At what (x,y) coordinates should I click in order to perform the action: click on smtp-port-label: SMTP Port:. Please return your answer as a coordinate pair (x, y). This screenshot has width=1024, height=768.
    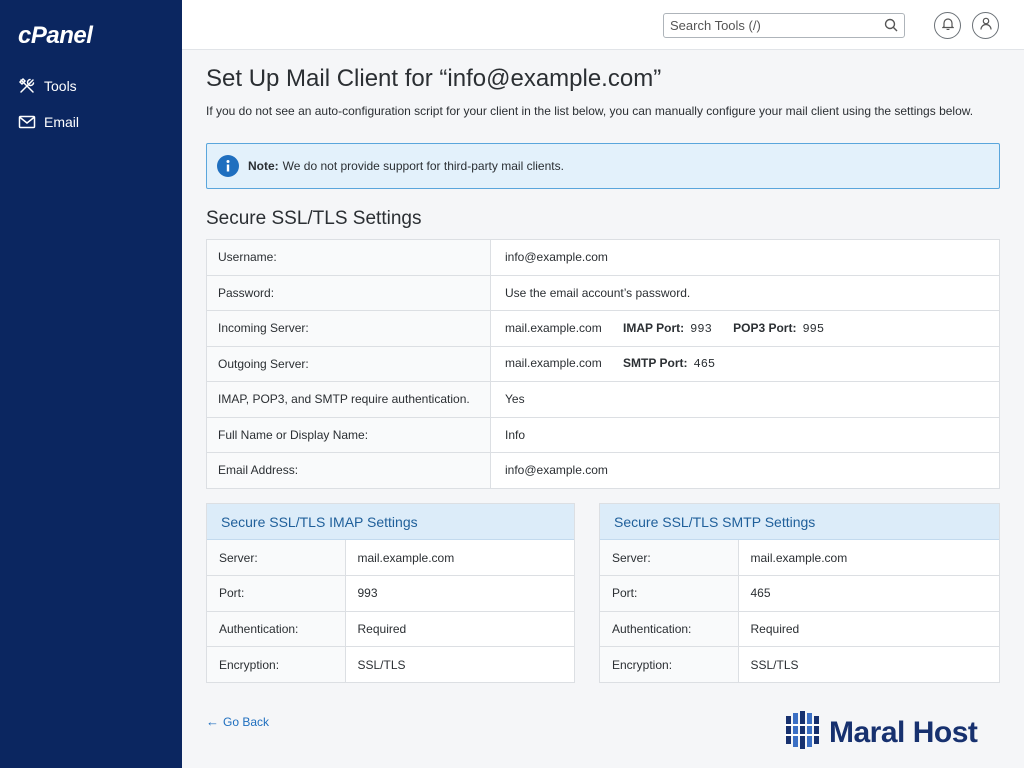
    Looking at the image, I should click on (655, 363).